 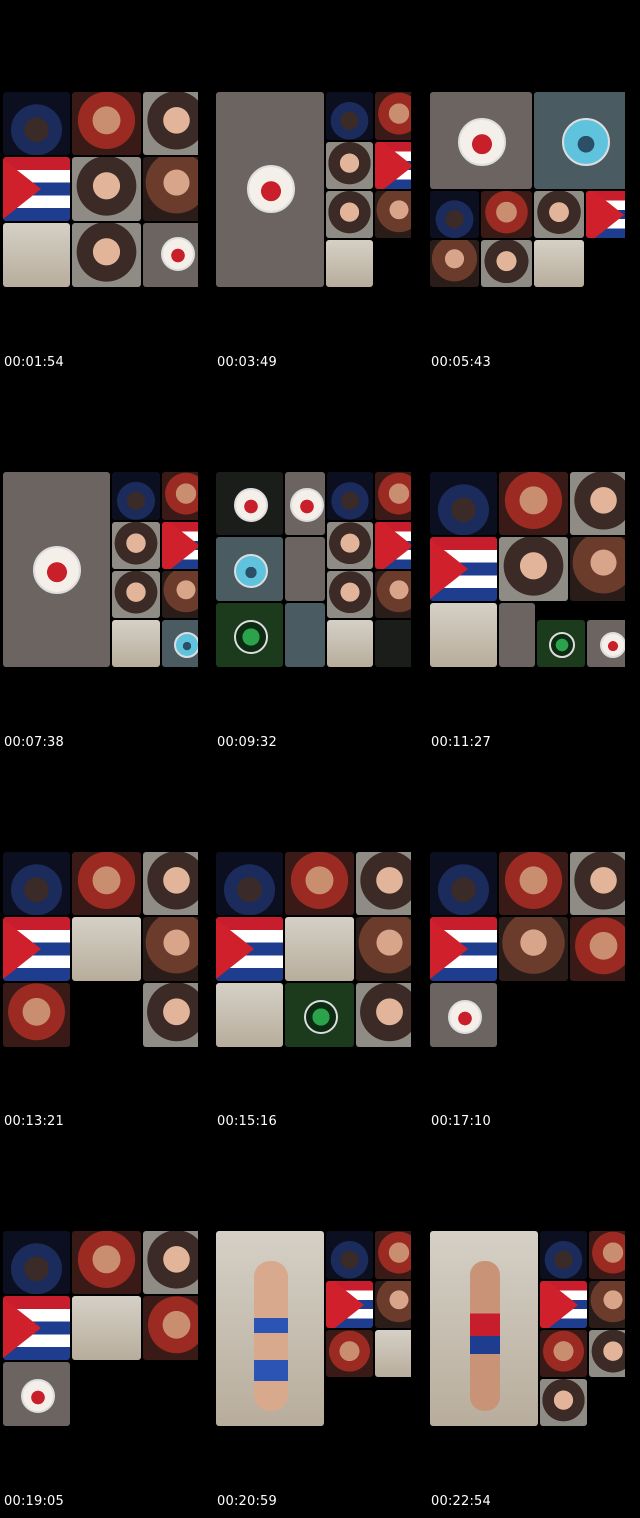 What do you see at coordinates (461, 362) in the screenshot?
I see `timestamp-3: 00:05:43` at bounding box center [461, 362].